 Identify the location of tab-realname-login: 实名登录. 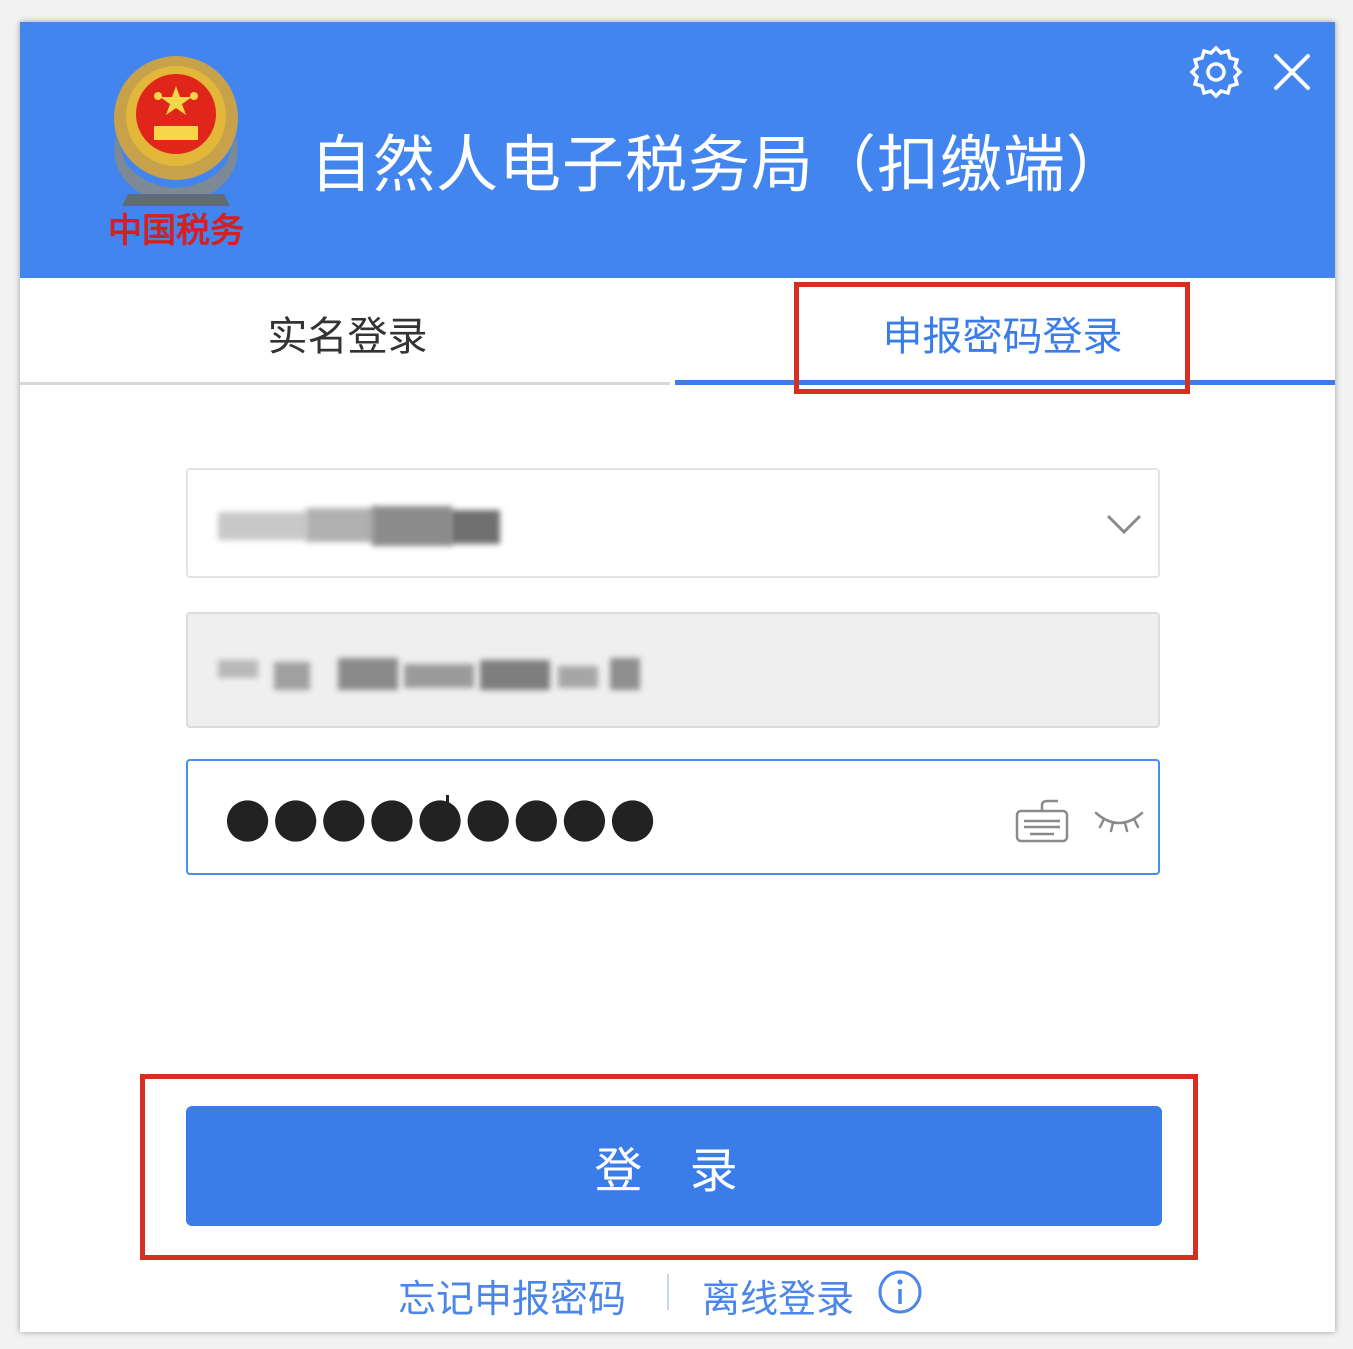
(347, 333).